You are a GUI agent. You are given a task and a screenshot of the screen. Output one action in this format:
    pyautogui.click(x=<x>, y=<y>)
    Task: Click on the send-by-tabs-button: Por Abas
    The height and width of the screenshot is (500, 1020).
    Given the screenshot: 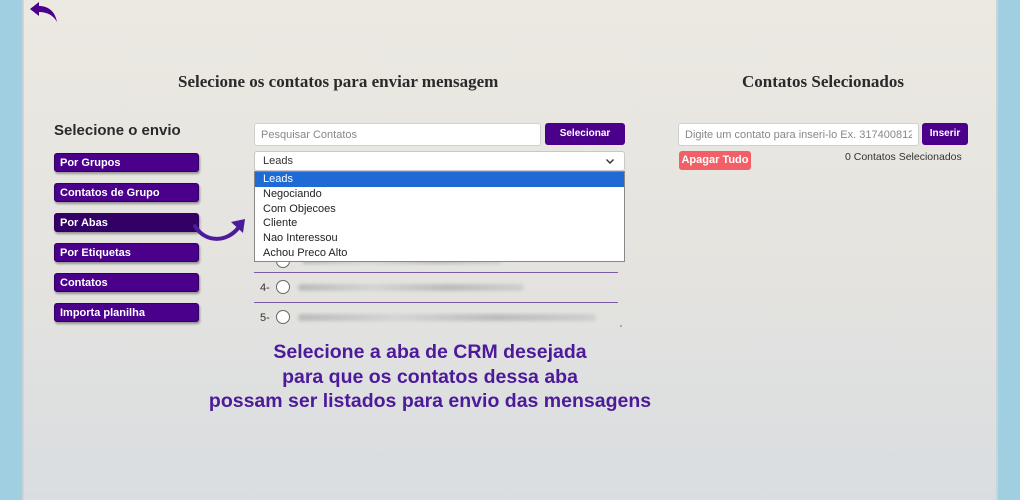 What is the action you would take?
    pyautogui.click(x=126, y=222)
    